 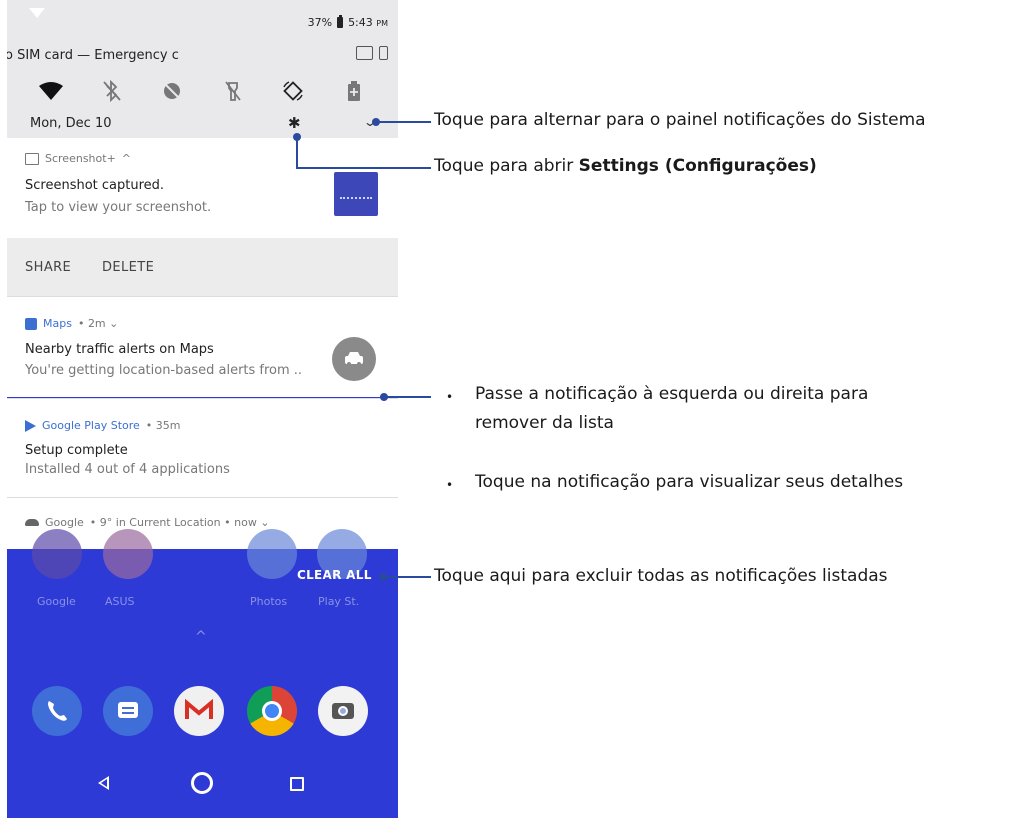 What do you see at coordinates (128, 267) in the screenshot?
I see `delete-button: DELETE` at bounding box center [128, 267].